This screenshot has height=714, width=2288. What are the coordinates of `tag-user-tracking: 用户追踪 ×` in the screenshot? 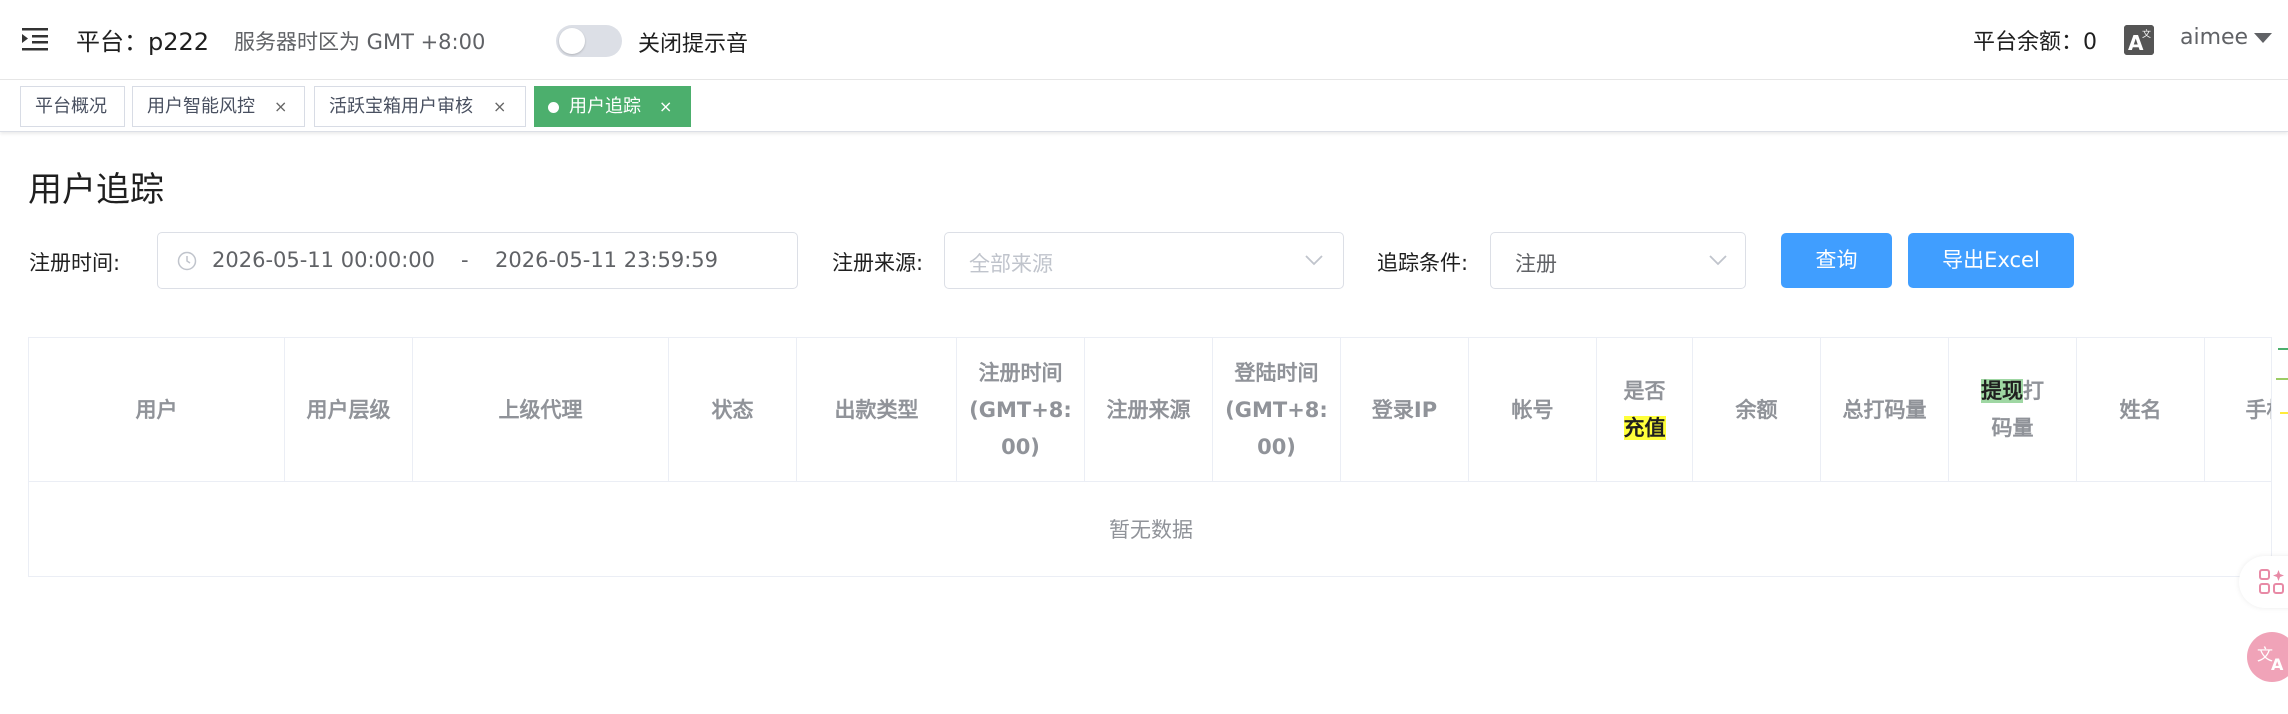 It's located at (612, 106).